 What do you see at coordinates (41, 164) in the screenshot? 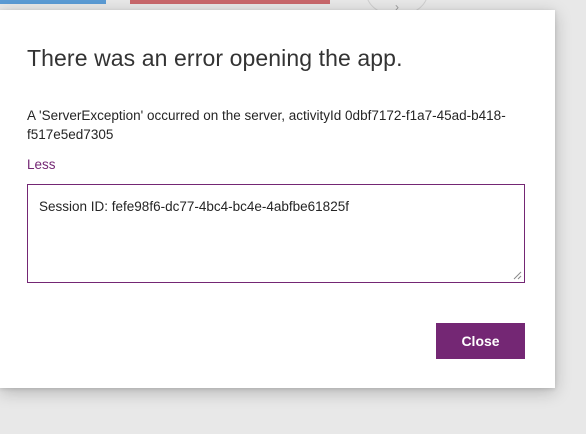
I see `less-details-link: Less` at bounding box center [41, 164].